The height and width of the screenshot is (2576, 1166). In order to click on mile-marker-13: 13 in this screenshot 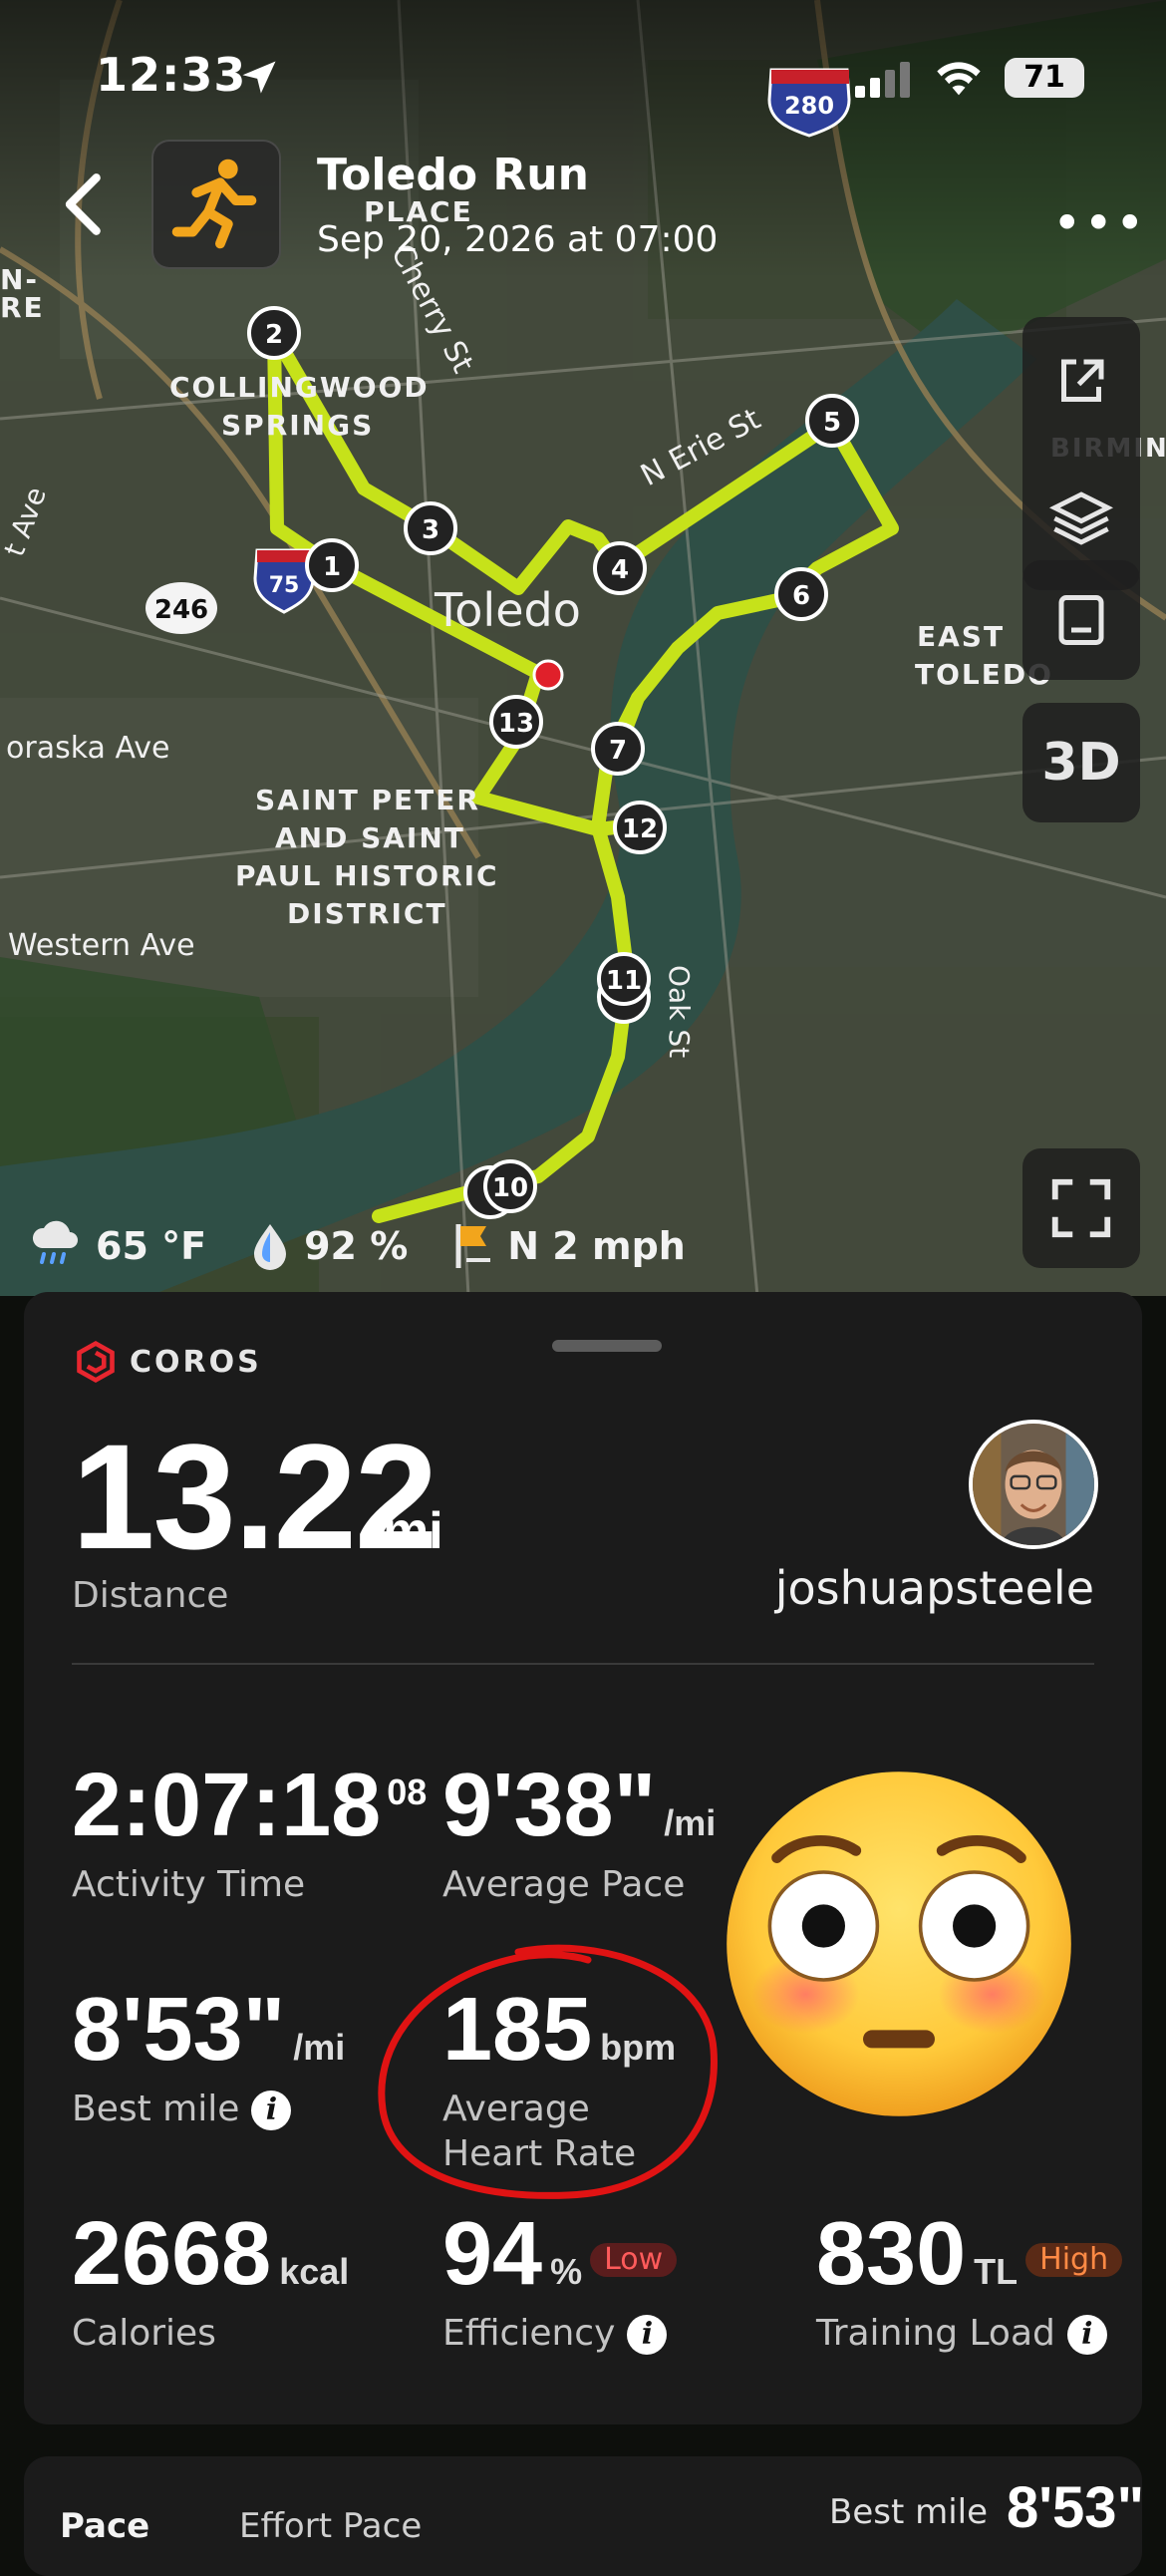, I will do `click(516, 722)`.